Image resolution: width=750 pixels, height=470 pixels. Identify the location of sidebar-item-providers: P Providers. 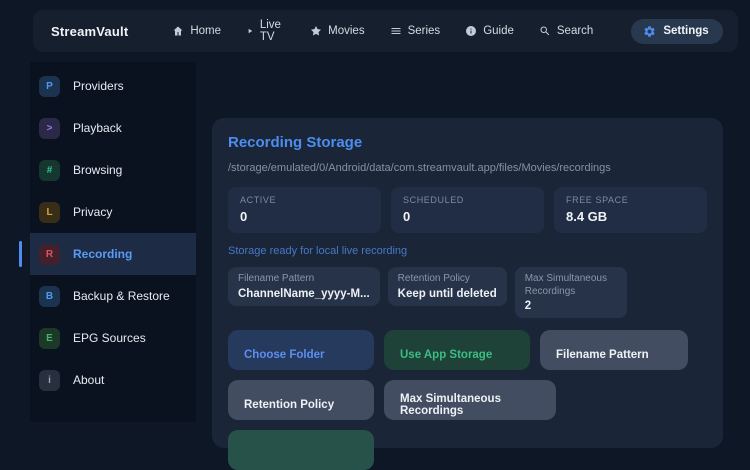
(113, 86).